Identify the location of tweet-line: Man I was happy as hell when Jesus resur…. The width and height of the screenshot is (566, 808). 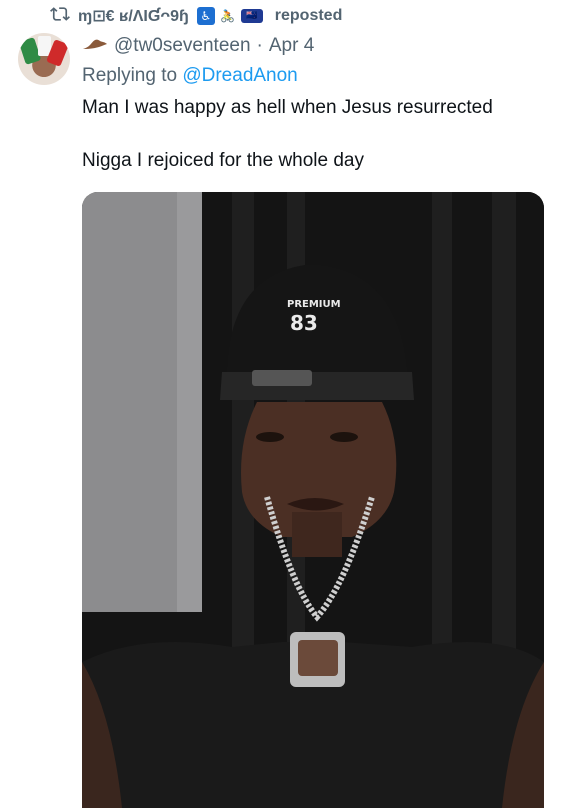
(287, 107).